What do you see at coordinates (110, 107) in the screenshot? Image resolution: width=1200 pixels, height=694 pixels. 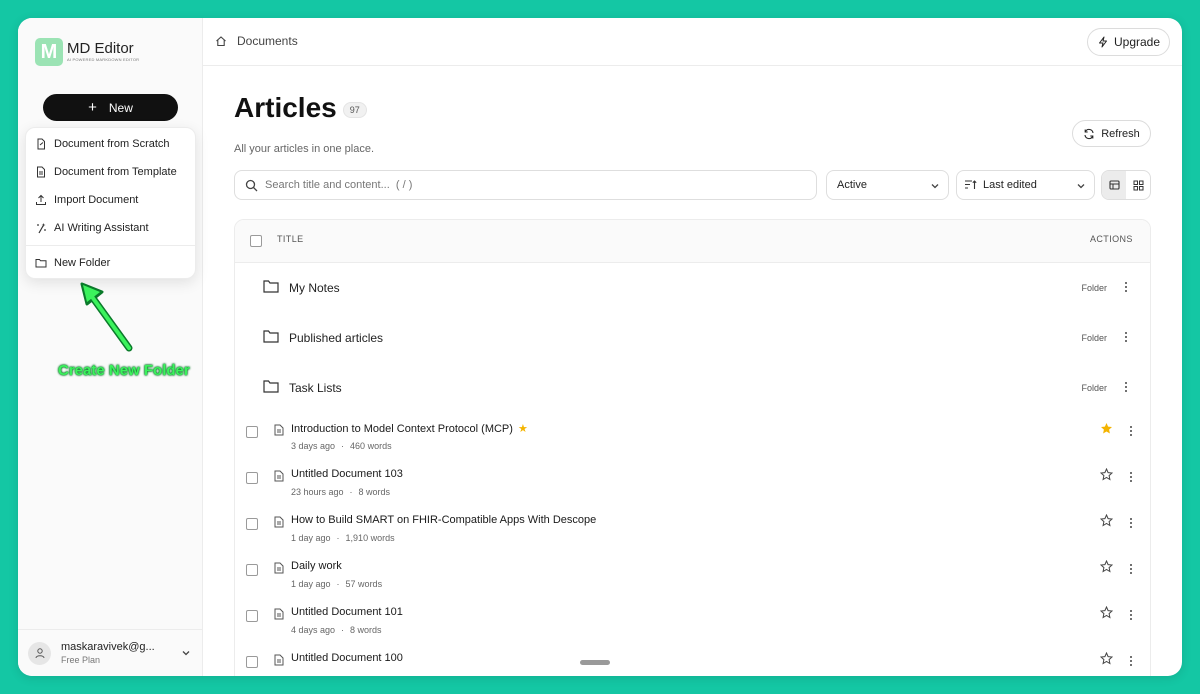 I see `new-button: + New` at bounding box center [110, 107].